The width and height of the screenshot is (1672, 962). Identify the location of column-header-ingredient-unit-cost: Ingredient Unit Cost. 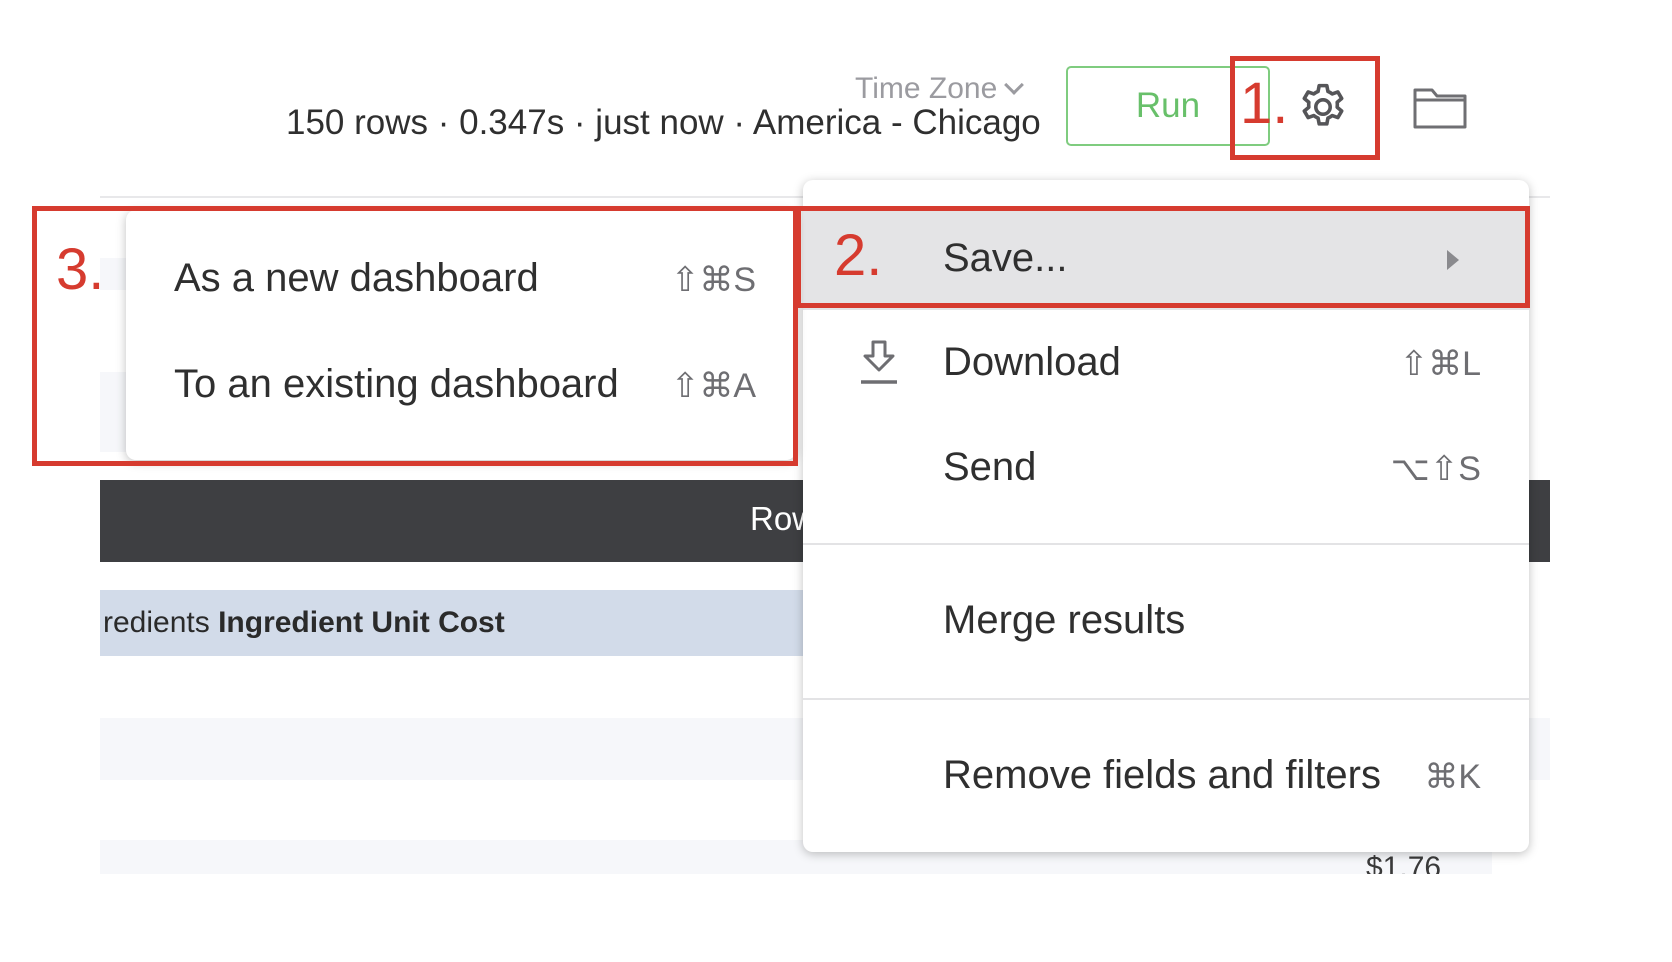
(361, 622).